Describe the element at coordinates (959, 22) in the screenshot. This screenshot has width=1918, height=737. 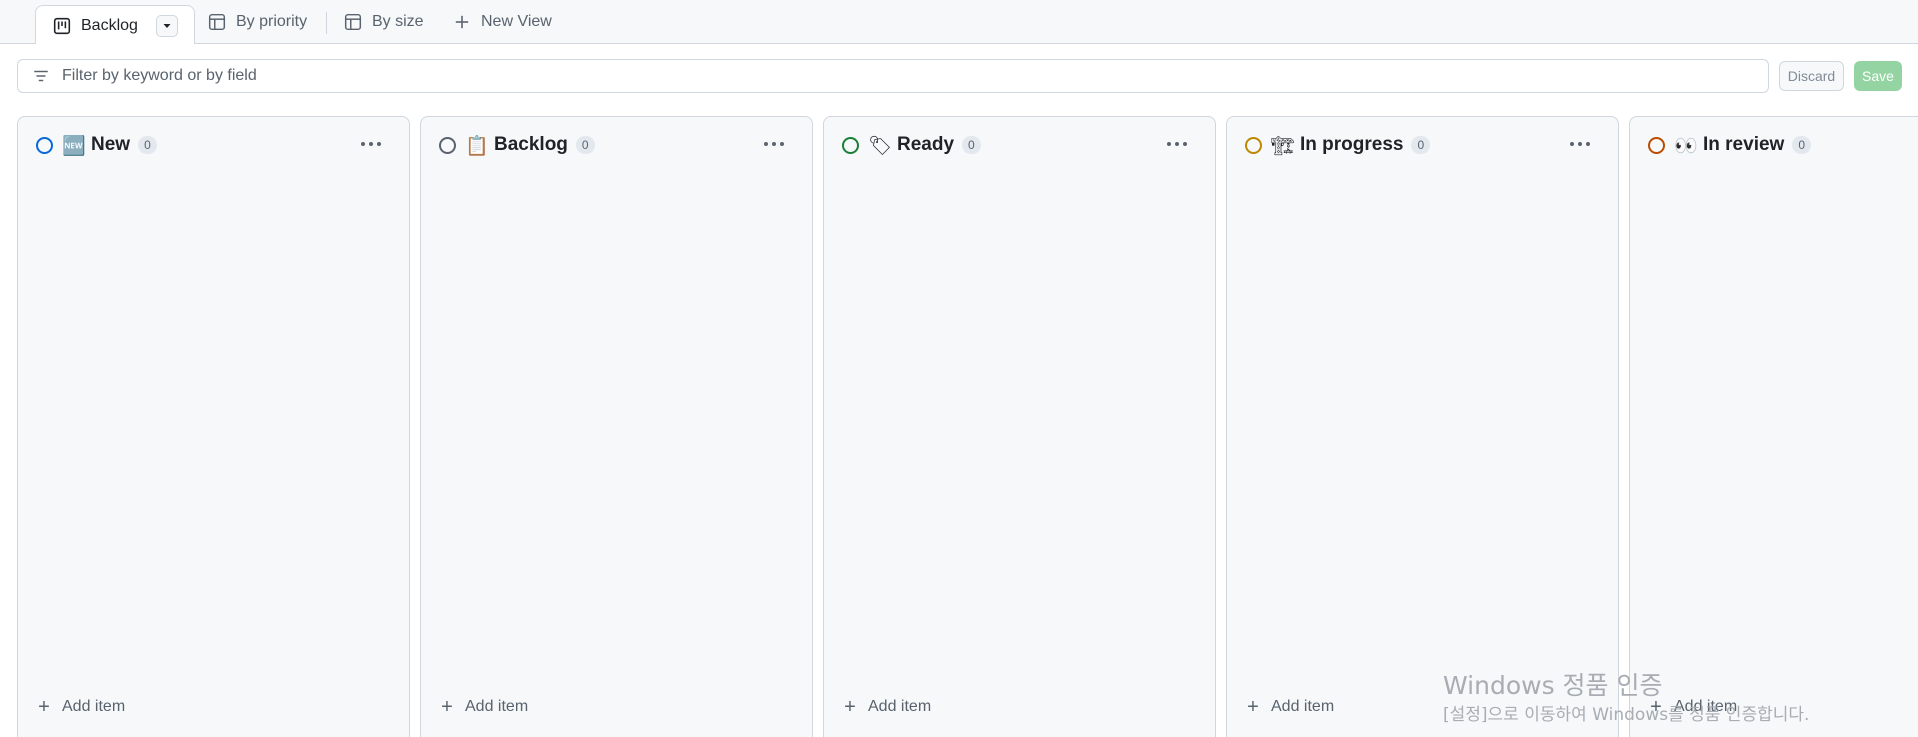
I see `view-tabs-bar: Backlog By priority By size New View` at that location.